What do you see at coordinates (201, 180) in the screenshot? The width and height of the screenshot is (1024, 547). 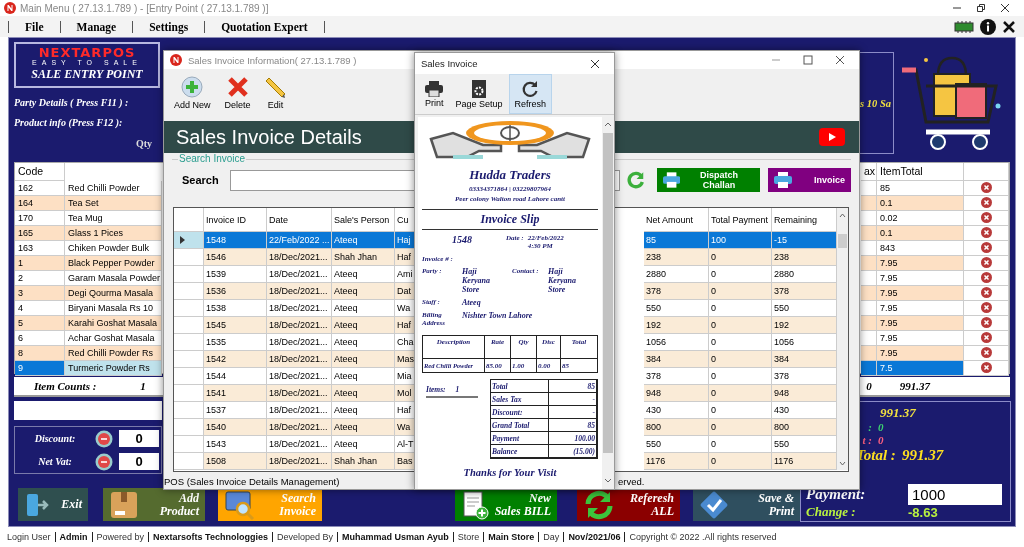 I see `search-label: Search` at bounding box center [201, 180].